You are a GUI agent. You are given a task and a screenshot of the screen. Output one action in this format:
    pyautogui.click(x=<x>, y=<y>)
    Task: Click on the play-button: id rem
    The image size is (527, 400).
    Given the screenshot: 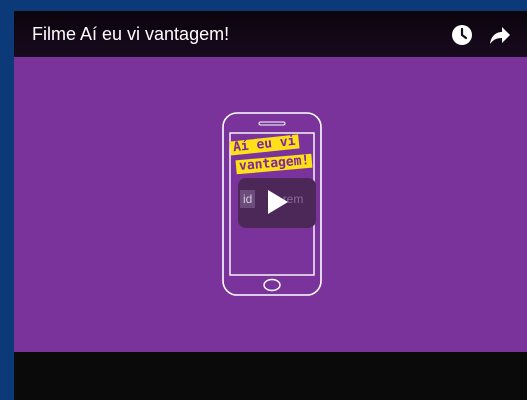 What is the action you would take?
    pyautogui.click(x=277, y=203)
    